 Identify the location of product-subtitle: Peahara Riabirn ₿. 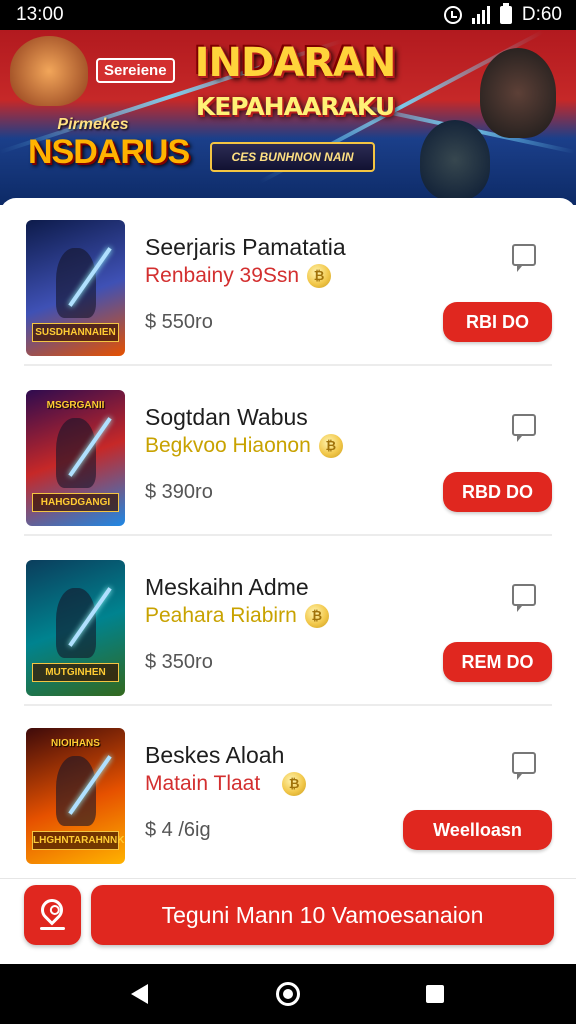
(237, 616).